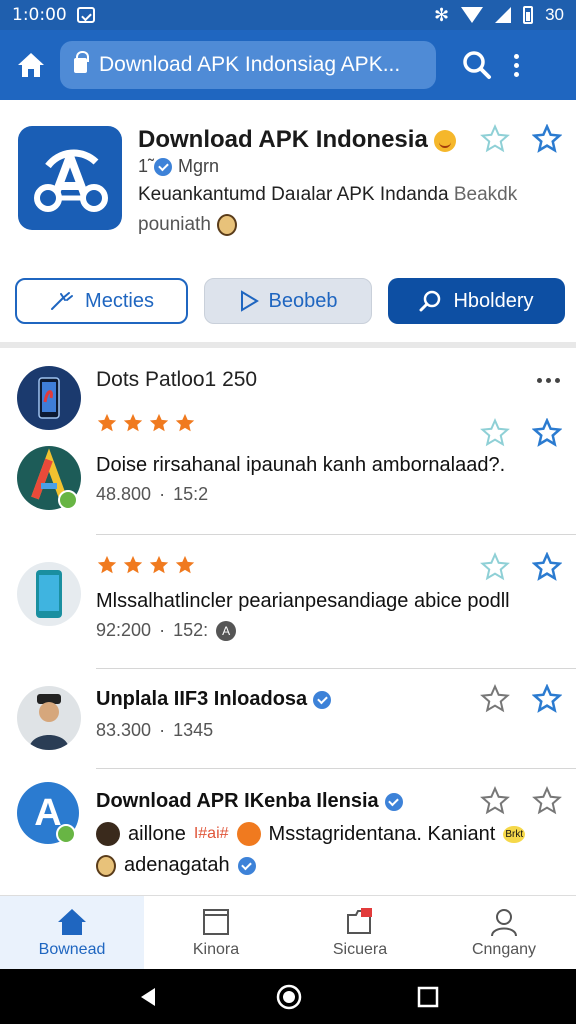 The height and width of the screenshot is (1024, 576). I want to click on item4-title-text: Download APR IKenba Ilensia, so click(237, 801).